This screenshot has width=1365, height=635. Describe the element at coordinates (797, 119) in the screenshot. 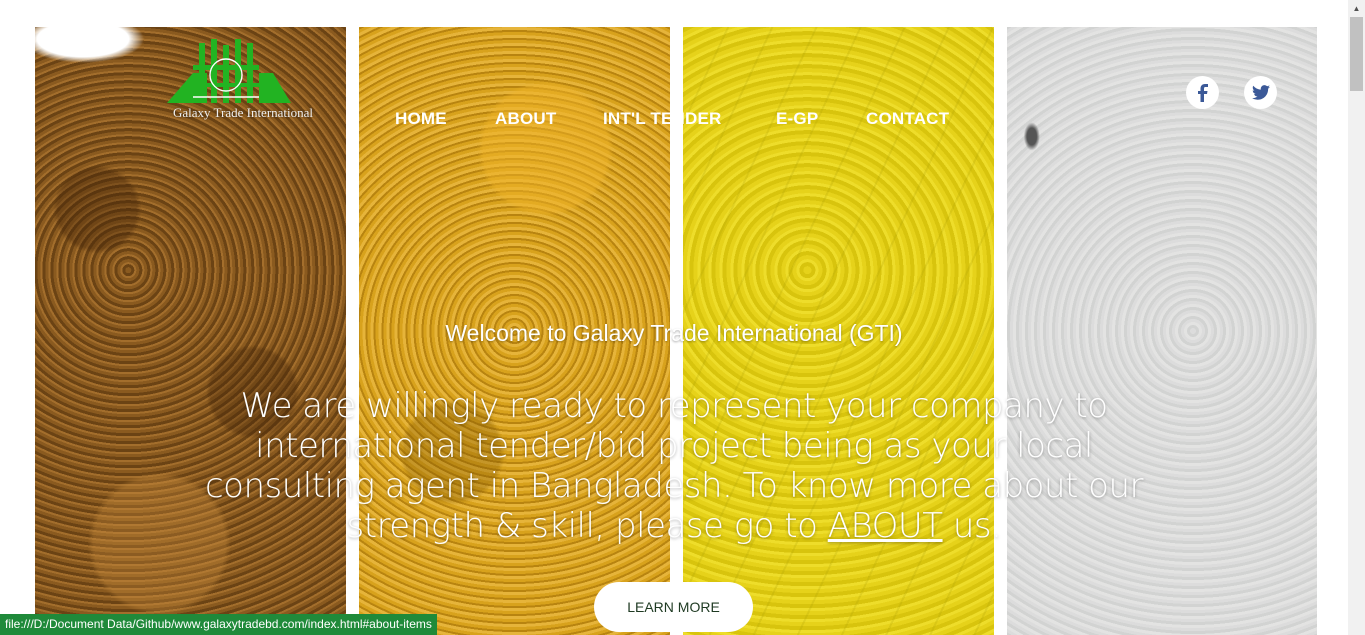

I see `nav-e-gp: E-GP` at that location.